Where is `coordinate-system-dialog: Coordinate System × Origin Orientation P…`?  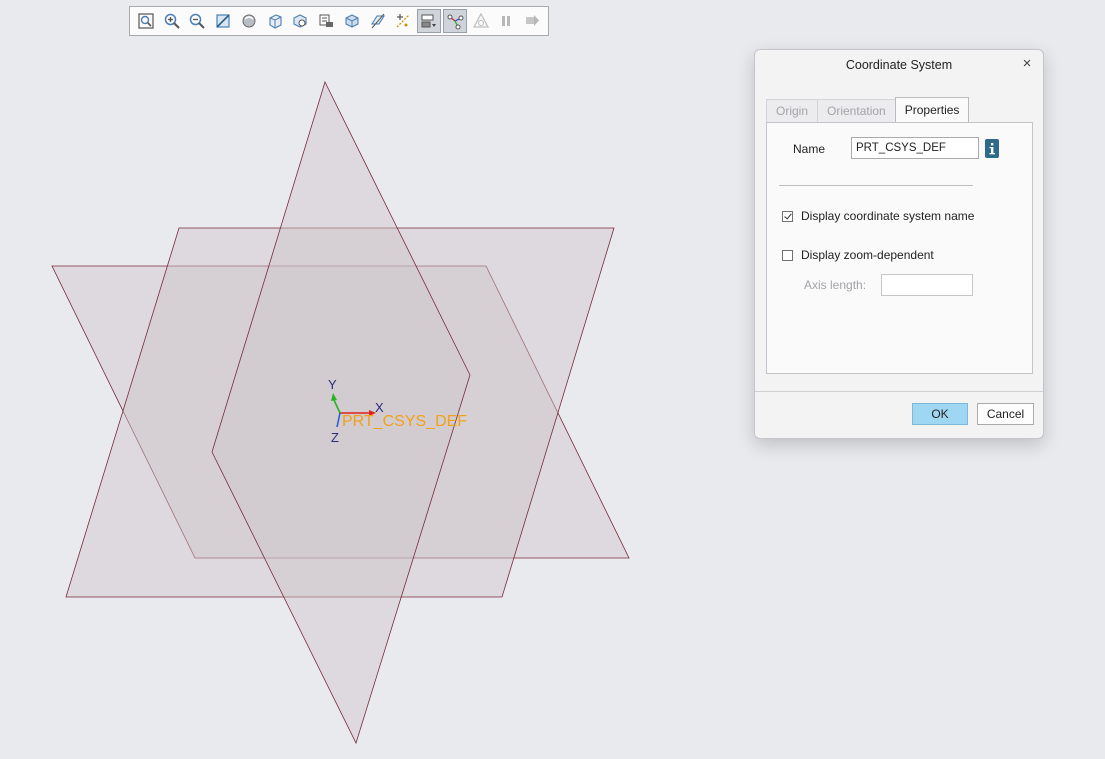
coordinate-system-dialog: Coordinate System × Origin Orientation P… is located at coordinates (899, 244).